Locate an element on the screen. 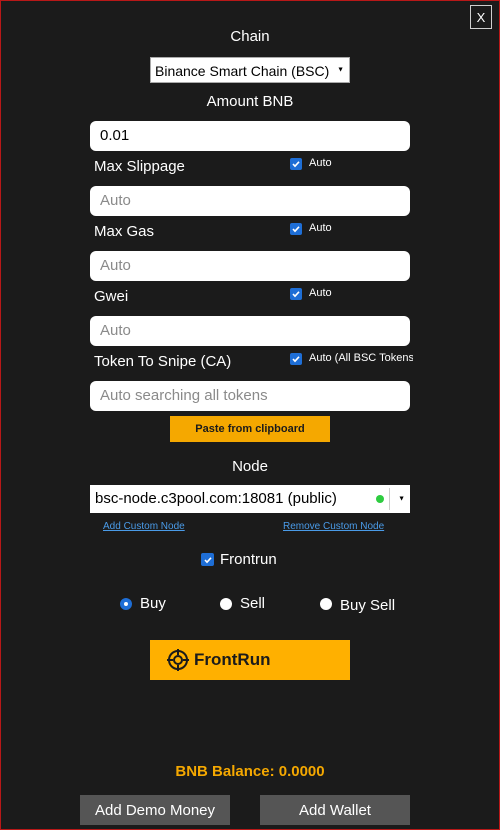 This screenshot has height=830, width=500. add-demo-money-button: Add Demo Money is located at coordinates (155, 810).